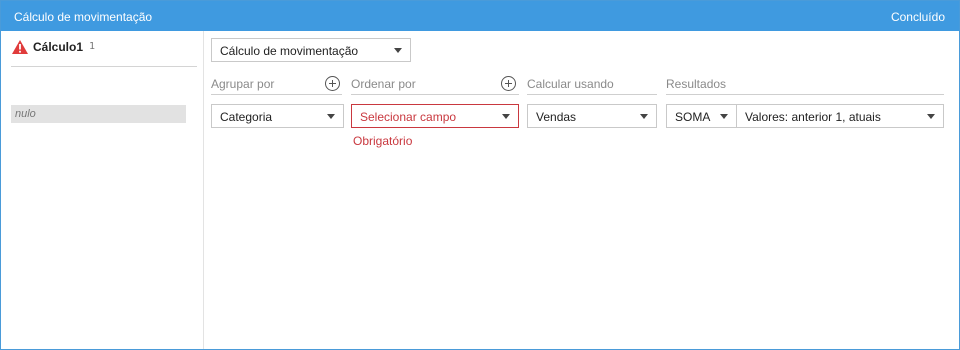  Describe the element at coordinates (20, 47) in the screenshot. I see `warning-icon` at that location.